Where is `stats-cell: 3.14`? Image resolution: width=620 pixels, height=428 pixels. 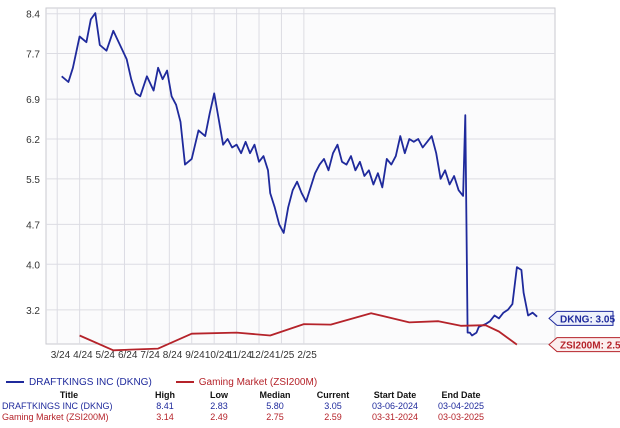 stats-cell: 3.14 is located at coordinates (165, 417).